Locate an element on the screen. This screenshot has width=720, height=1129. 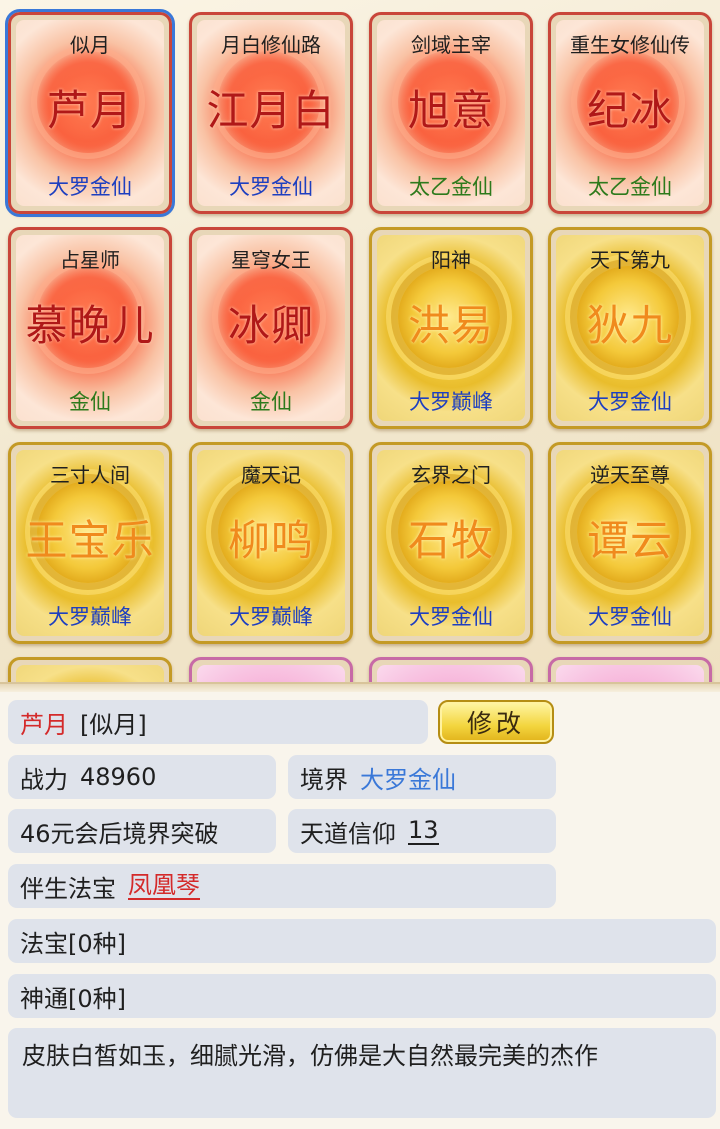
faith-value: 13 is located at coordinates (423, 831).